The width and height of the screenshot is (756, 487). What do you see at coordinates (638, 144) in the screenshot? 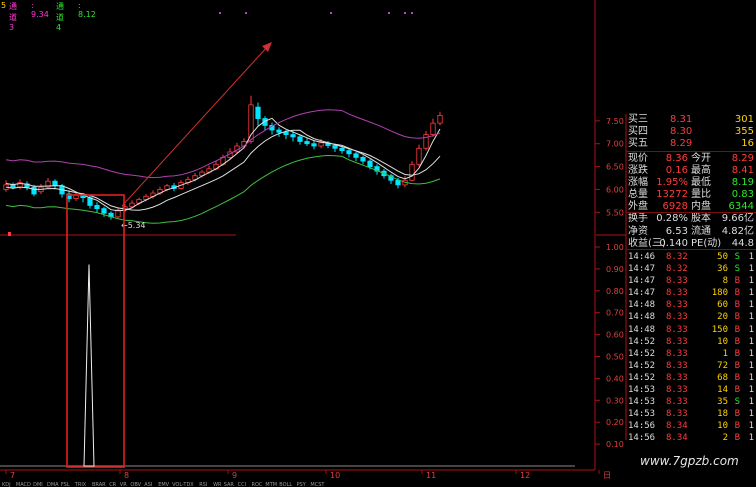
I see `book-level-label: 买五` at bounding box center [638, 144].